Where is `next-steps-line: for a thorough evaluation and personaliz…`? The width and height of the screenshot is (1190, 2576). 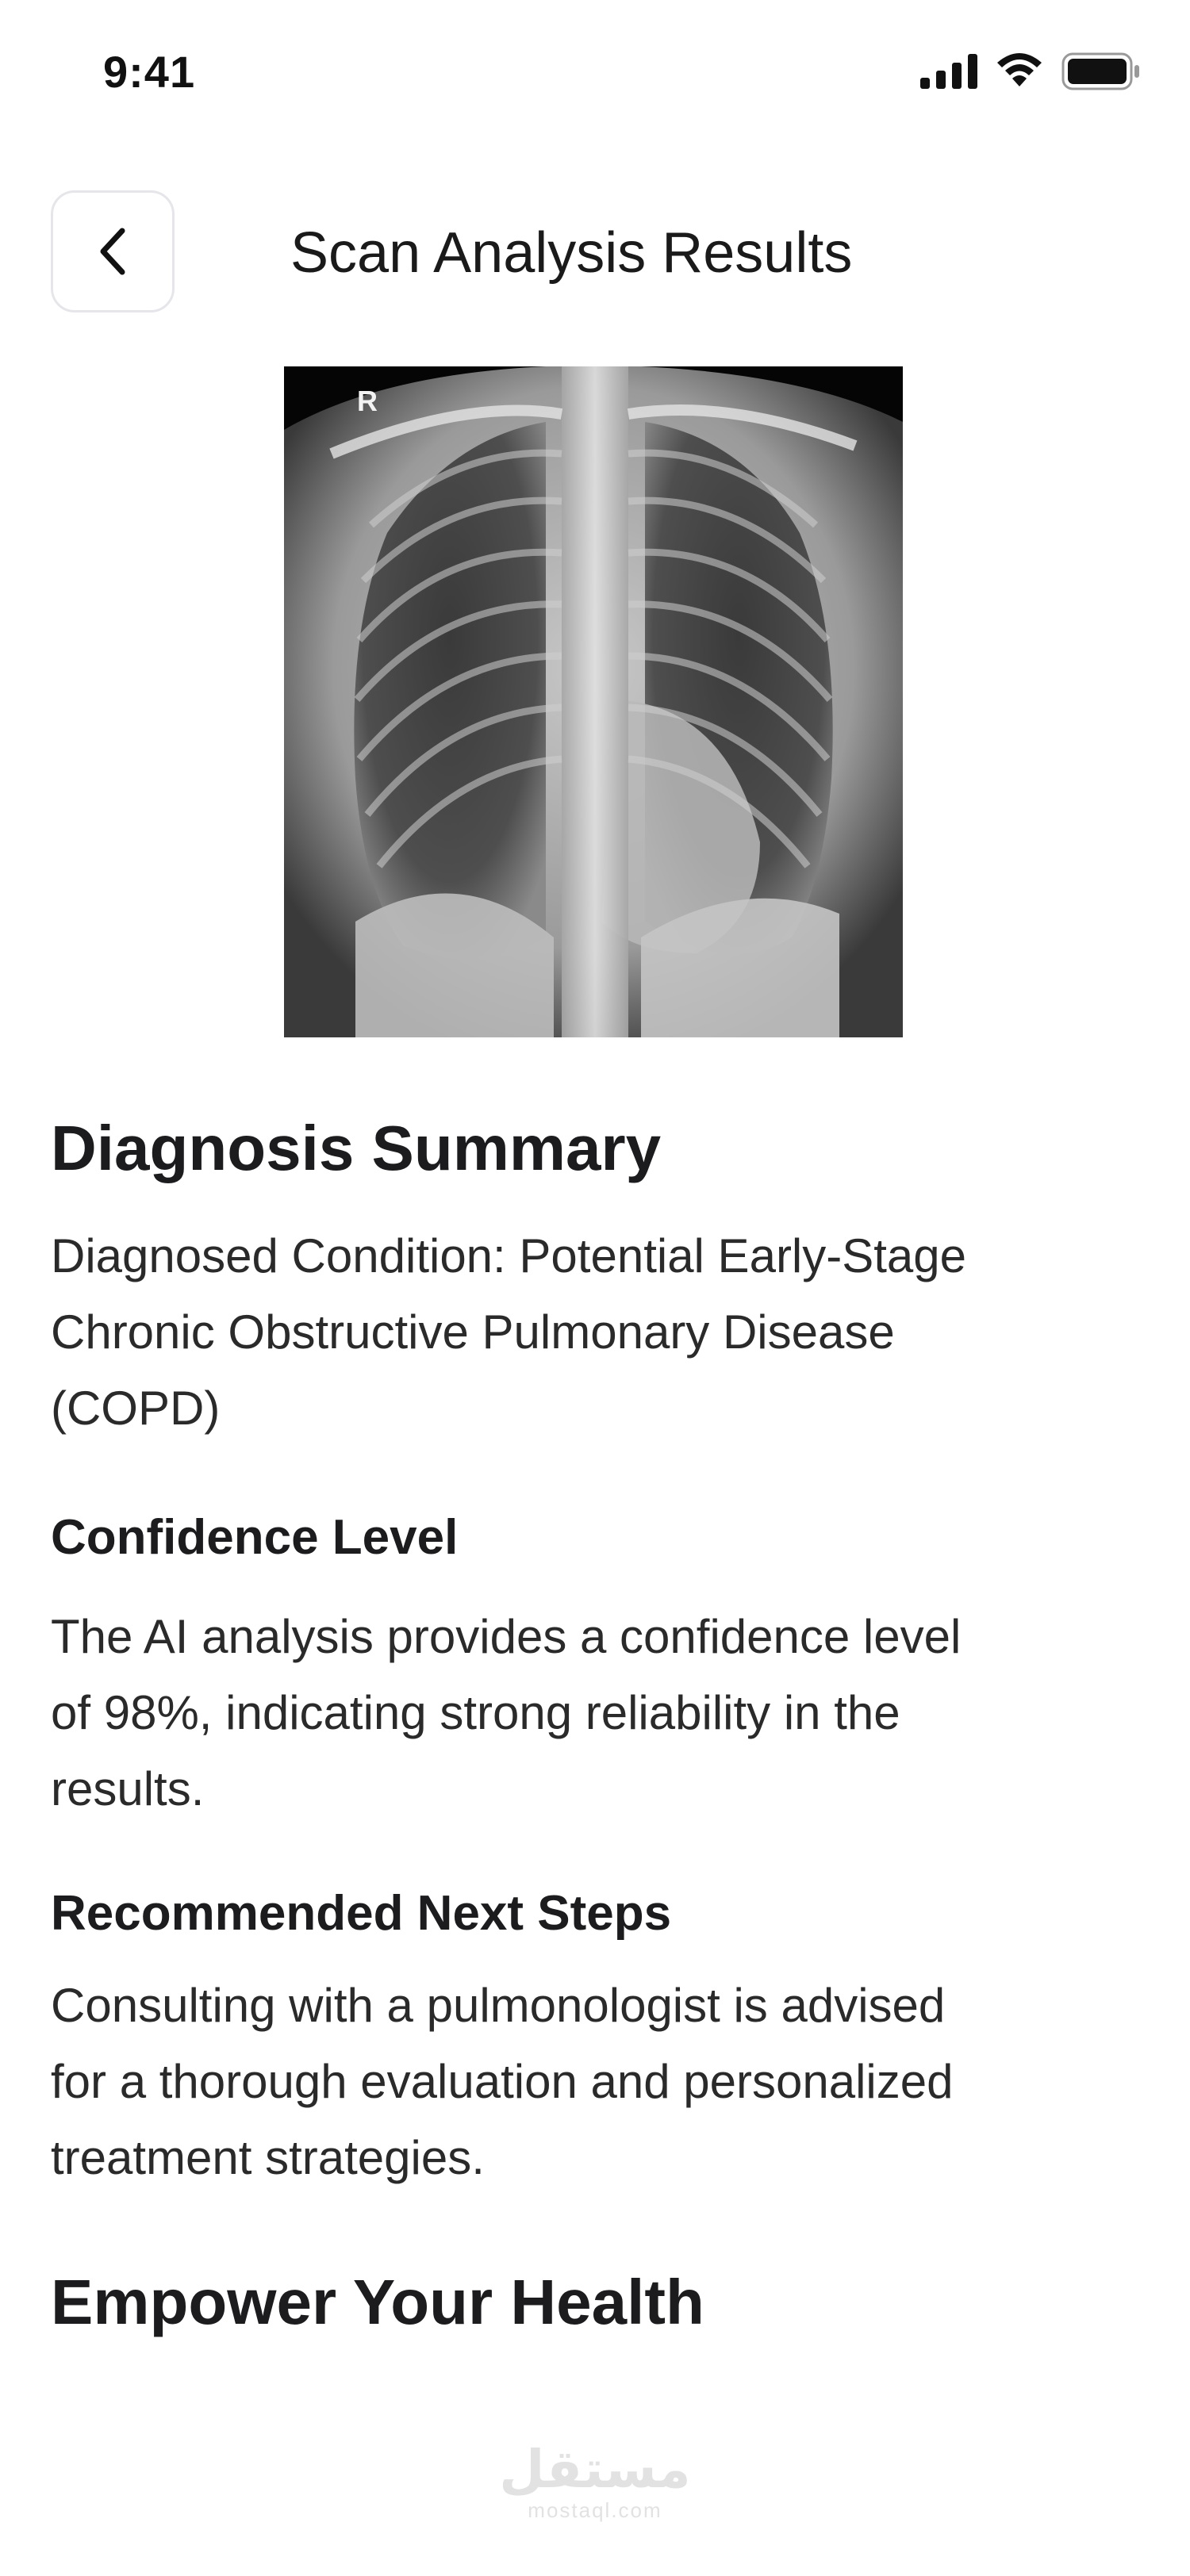 next-steps-line: for a thorough evaluation and personaliz… is located at coordinates (502, 2081).